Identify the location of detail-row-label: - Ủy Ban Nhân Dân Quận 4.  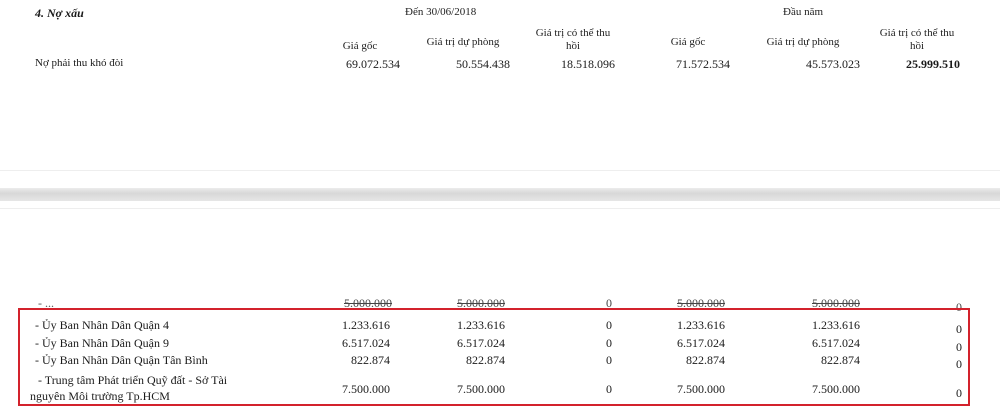
(102, 325).